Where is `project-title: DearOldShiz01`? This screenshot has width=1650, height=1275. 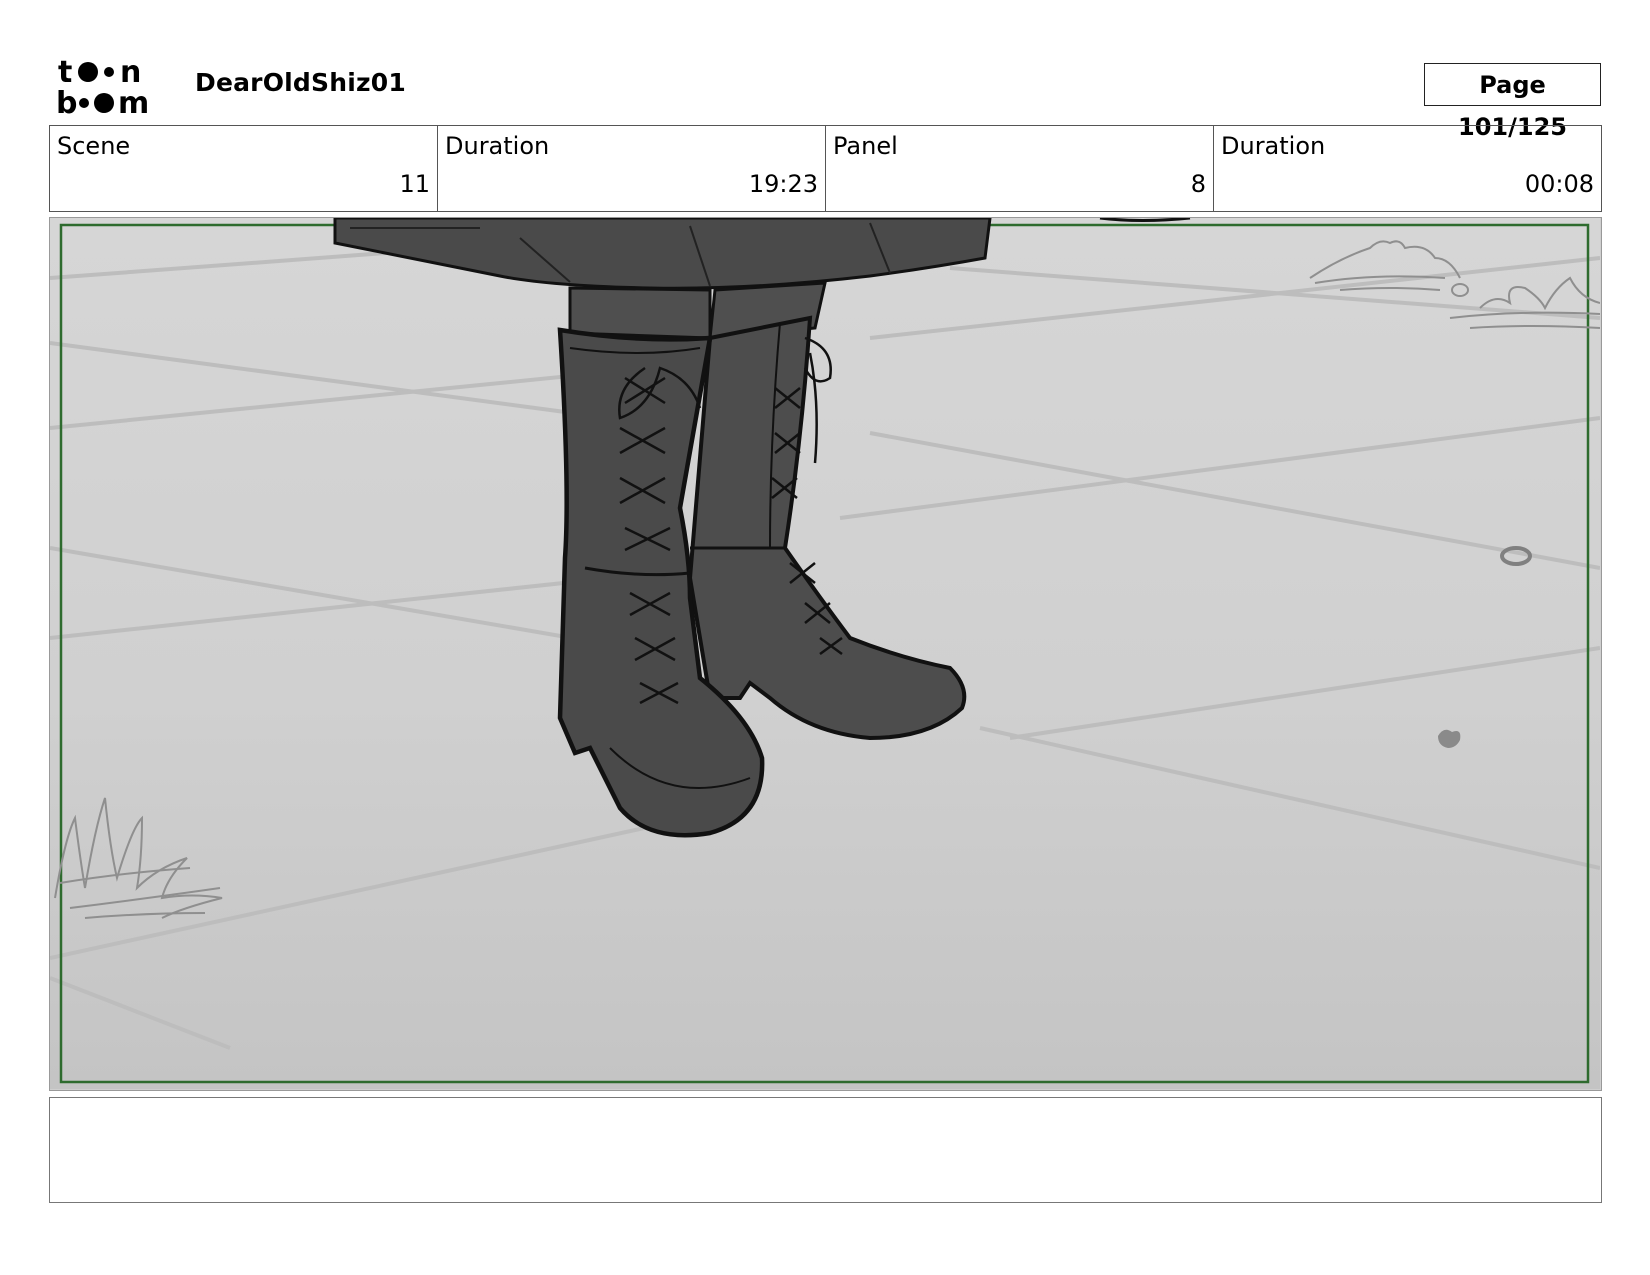
project-title: DearOldShiz01 is located at coordinates (300, 82).